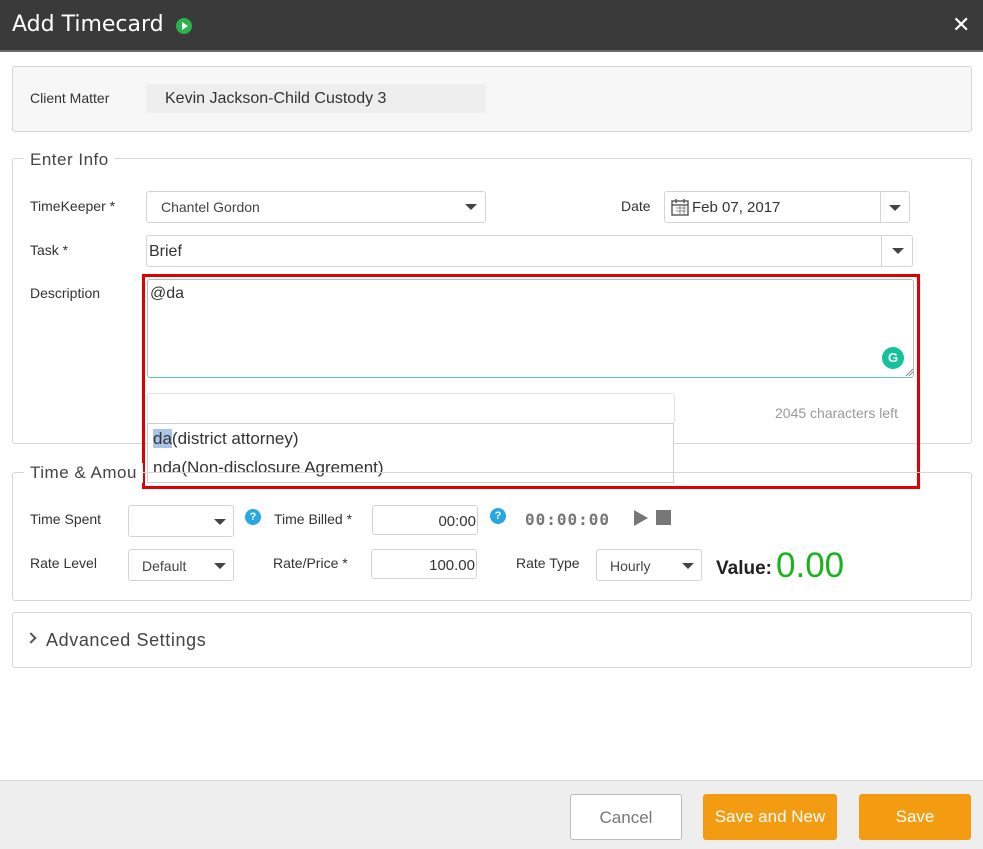 The width and height of the screenshot is (983, 849). Describe the element at coordinates (810, 565) in the screenshot. I see `value-amount: 0.00` at that location.